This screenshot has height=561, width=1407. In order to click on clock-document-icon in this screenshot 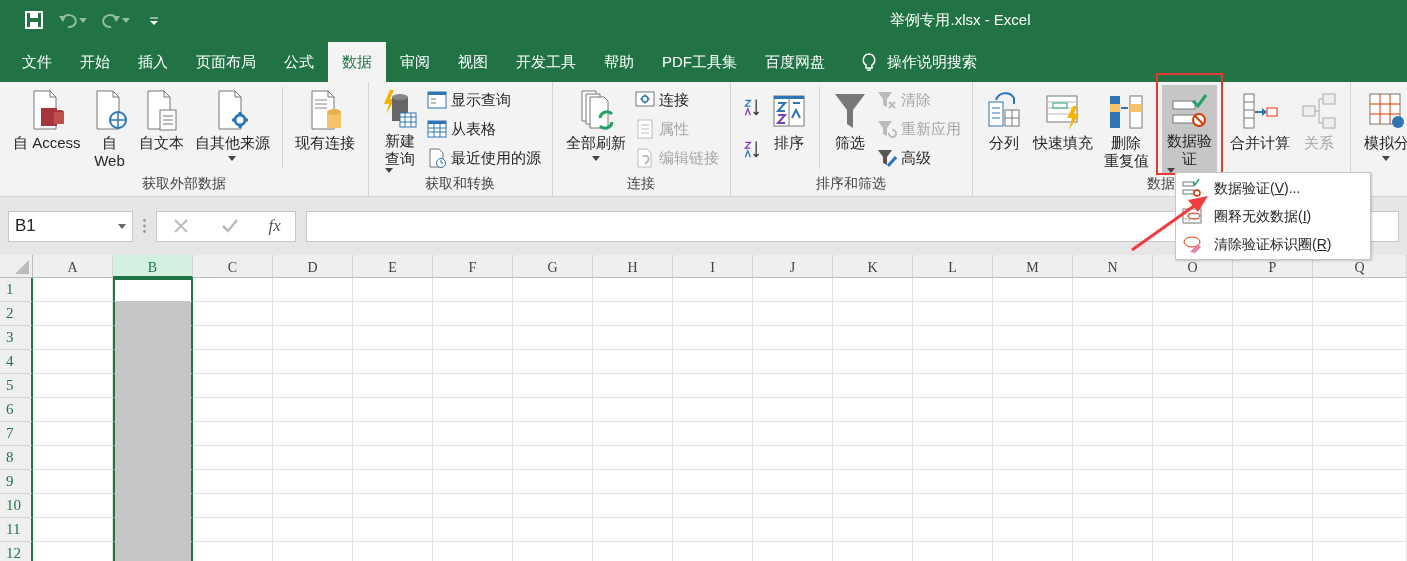, I will do `click(436, 158)`.